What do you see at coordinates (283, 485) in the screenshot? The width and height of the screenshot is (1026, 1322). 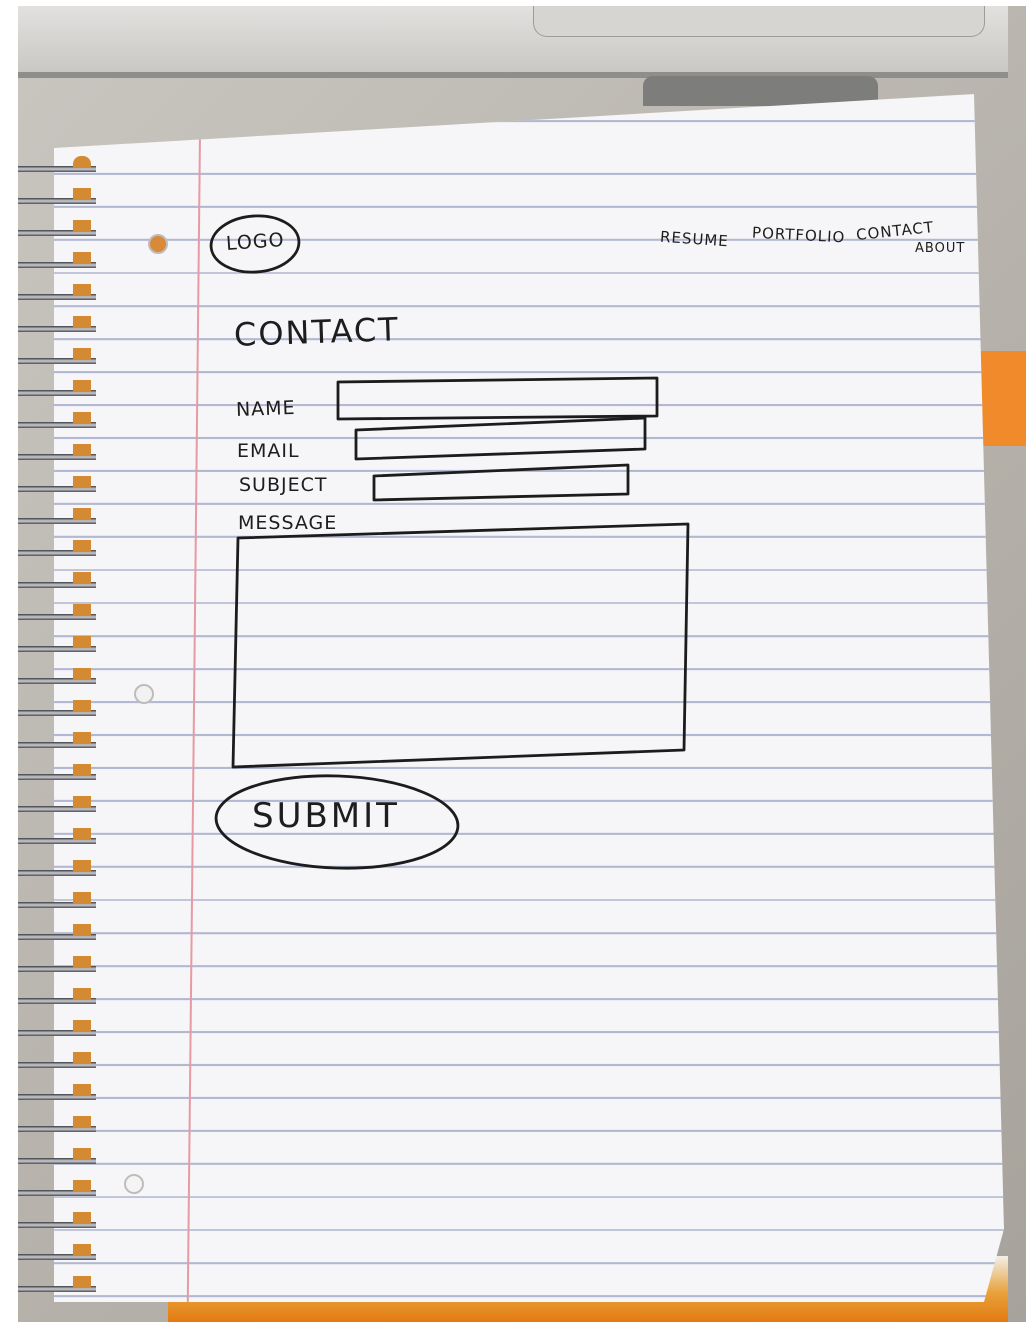 I see `subject-label: SUBJECT` at bounding box center [283, 485].